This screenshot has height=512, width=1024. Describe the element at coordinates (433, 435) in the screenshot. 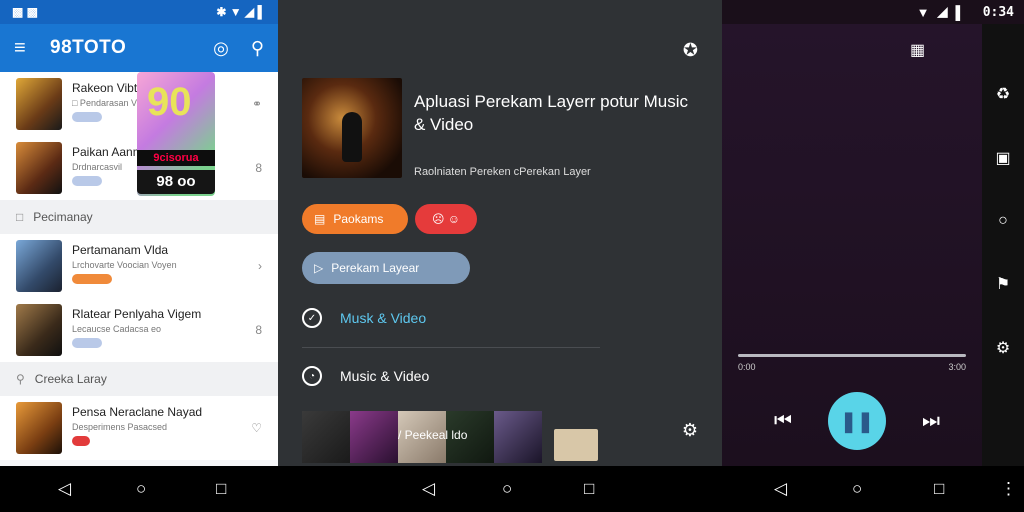

I see `strip-label: / Peekeal ldo` at that location.